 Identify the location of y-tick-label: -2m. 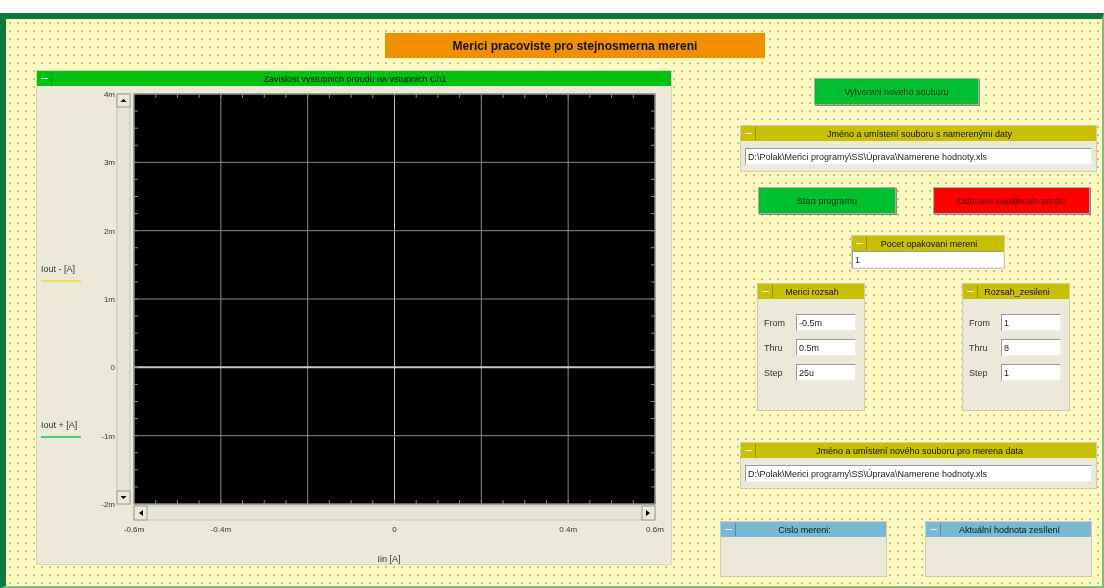
(108, 504).